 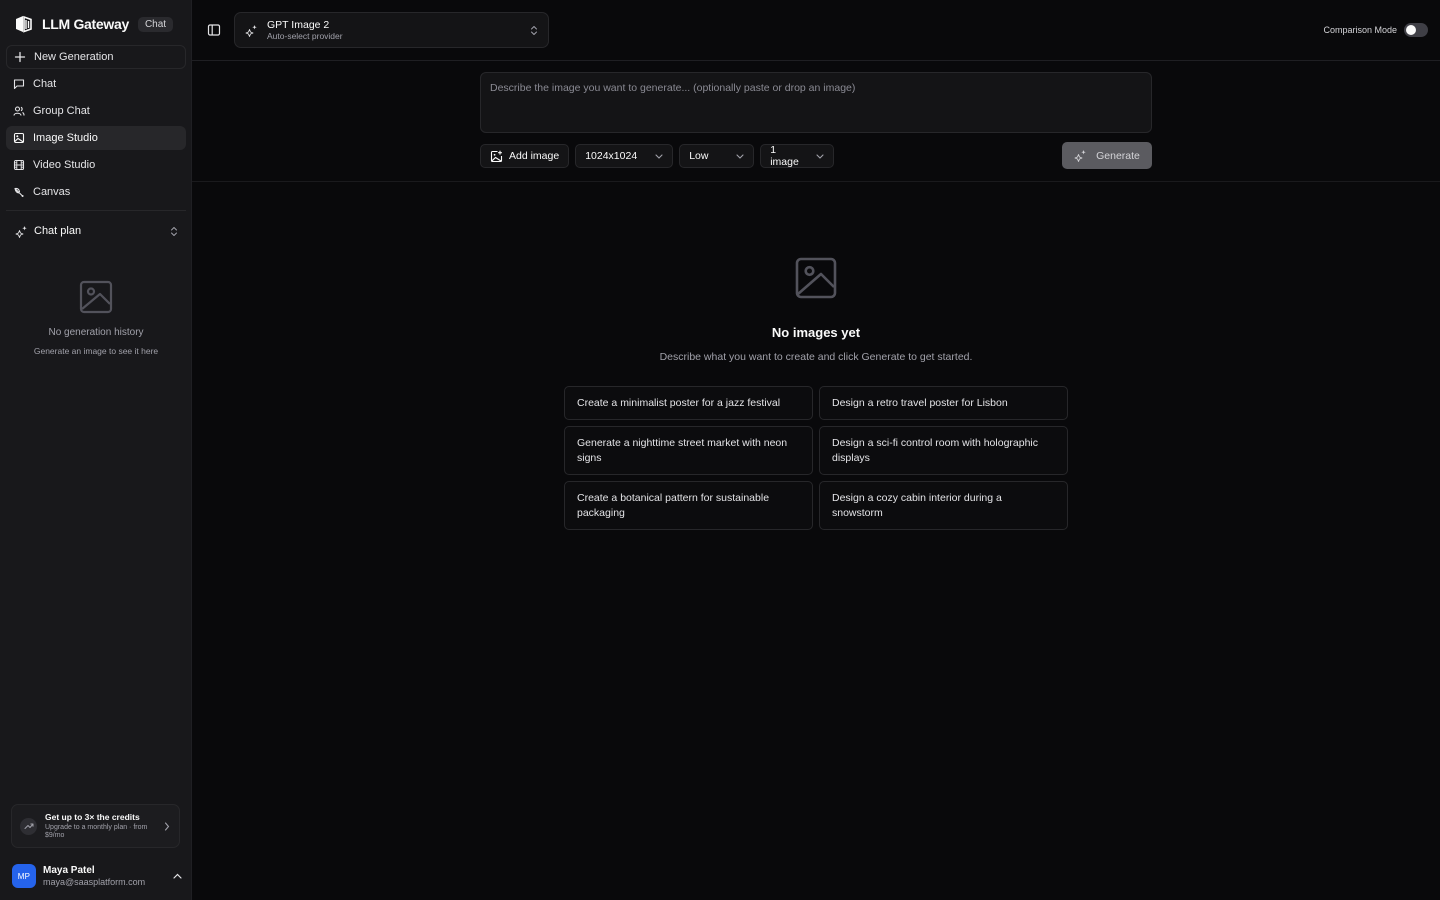 What do you see at coordinates (20, 57) in the screenshot?
I see `plus-icon` at bounding box center [20, 57].